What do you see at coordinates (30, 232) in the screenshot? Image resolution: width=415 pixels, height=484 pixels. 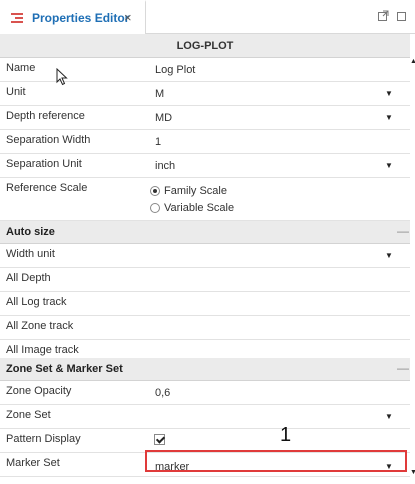 I see `section-title: Auto size` at bounding box center [30, 232].